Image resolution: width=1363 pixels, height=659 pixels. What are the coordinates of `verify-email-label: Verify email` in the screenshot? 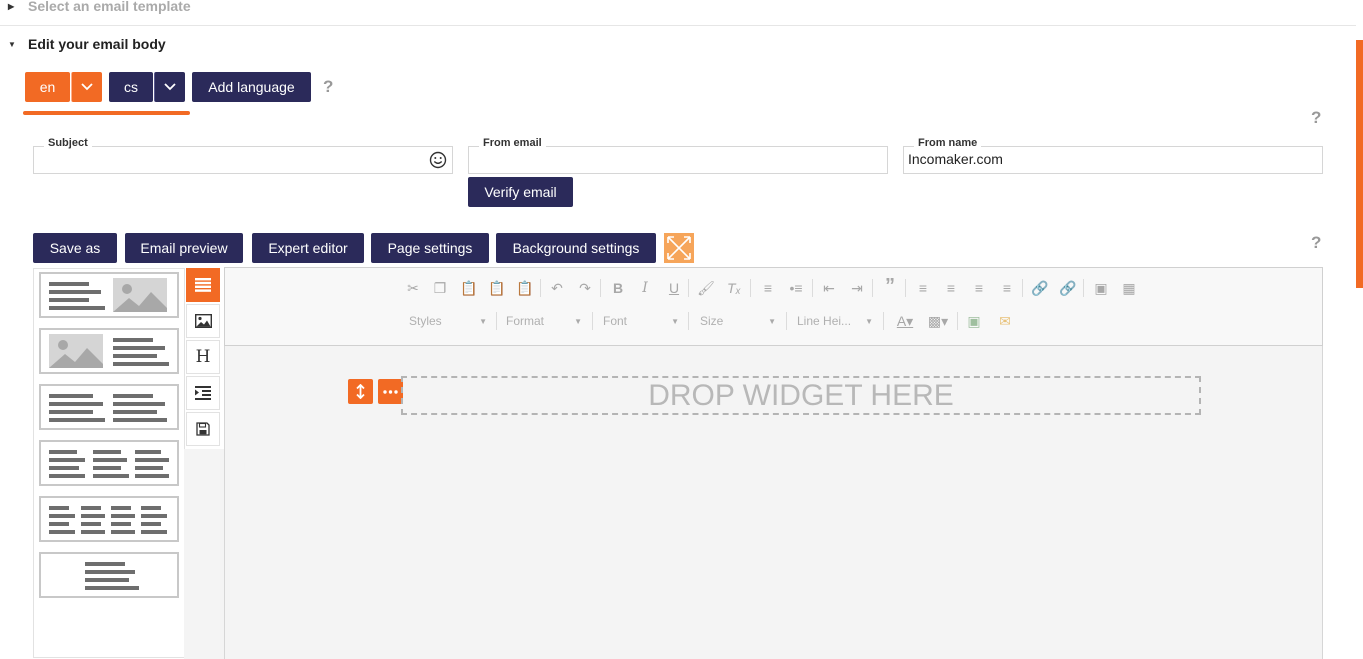 It's located at (520, 192).